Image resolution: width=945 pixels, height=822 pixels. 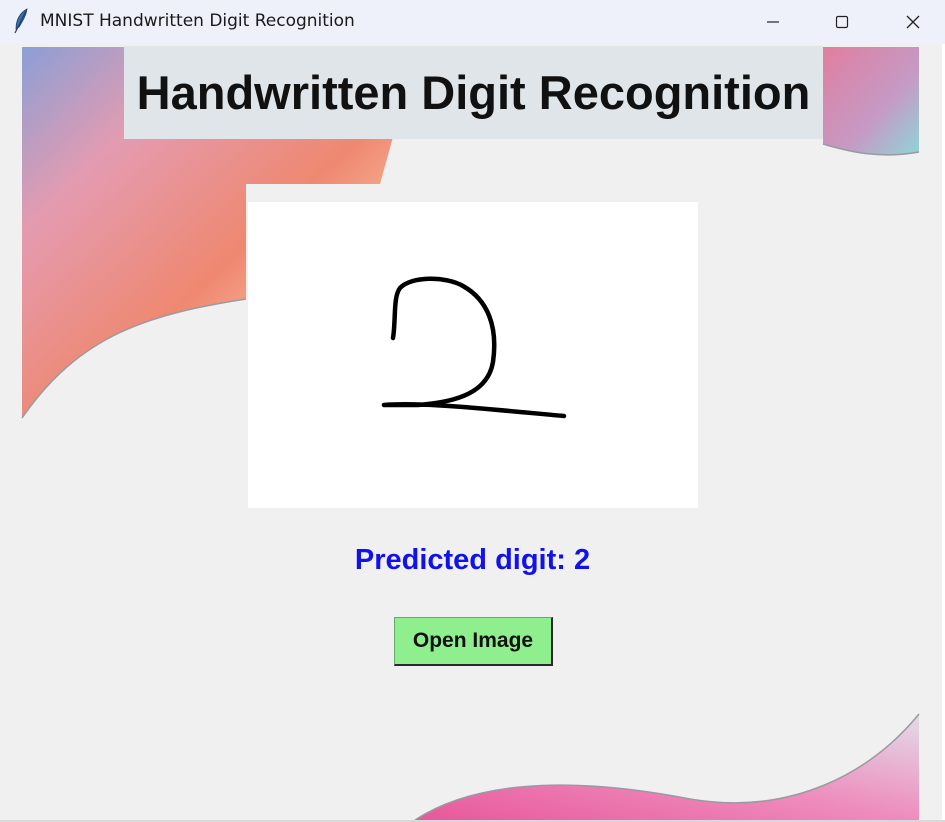 What do you see at coordinates (197, 21) in the screenshot?
I see `window-title: MNIST Handwritten Digit Recognition` at bounding box center [197, 21].